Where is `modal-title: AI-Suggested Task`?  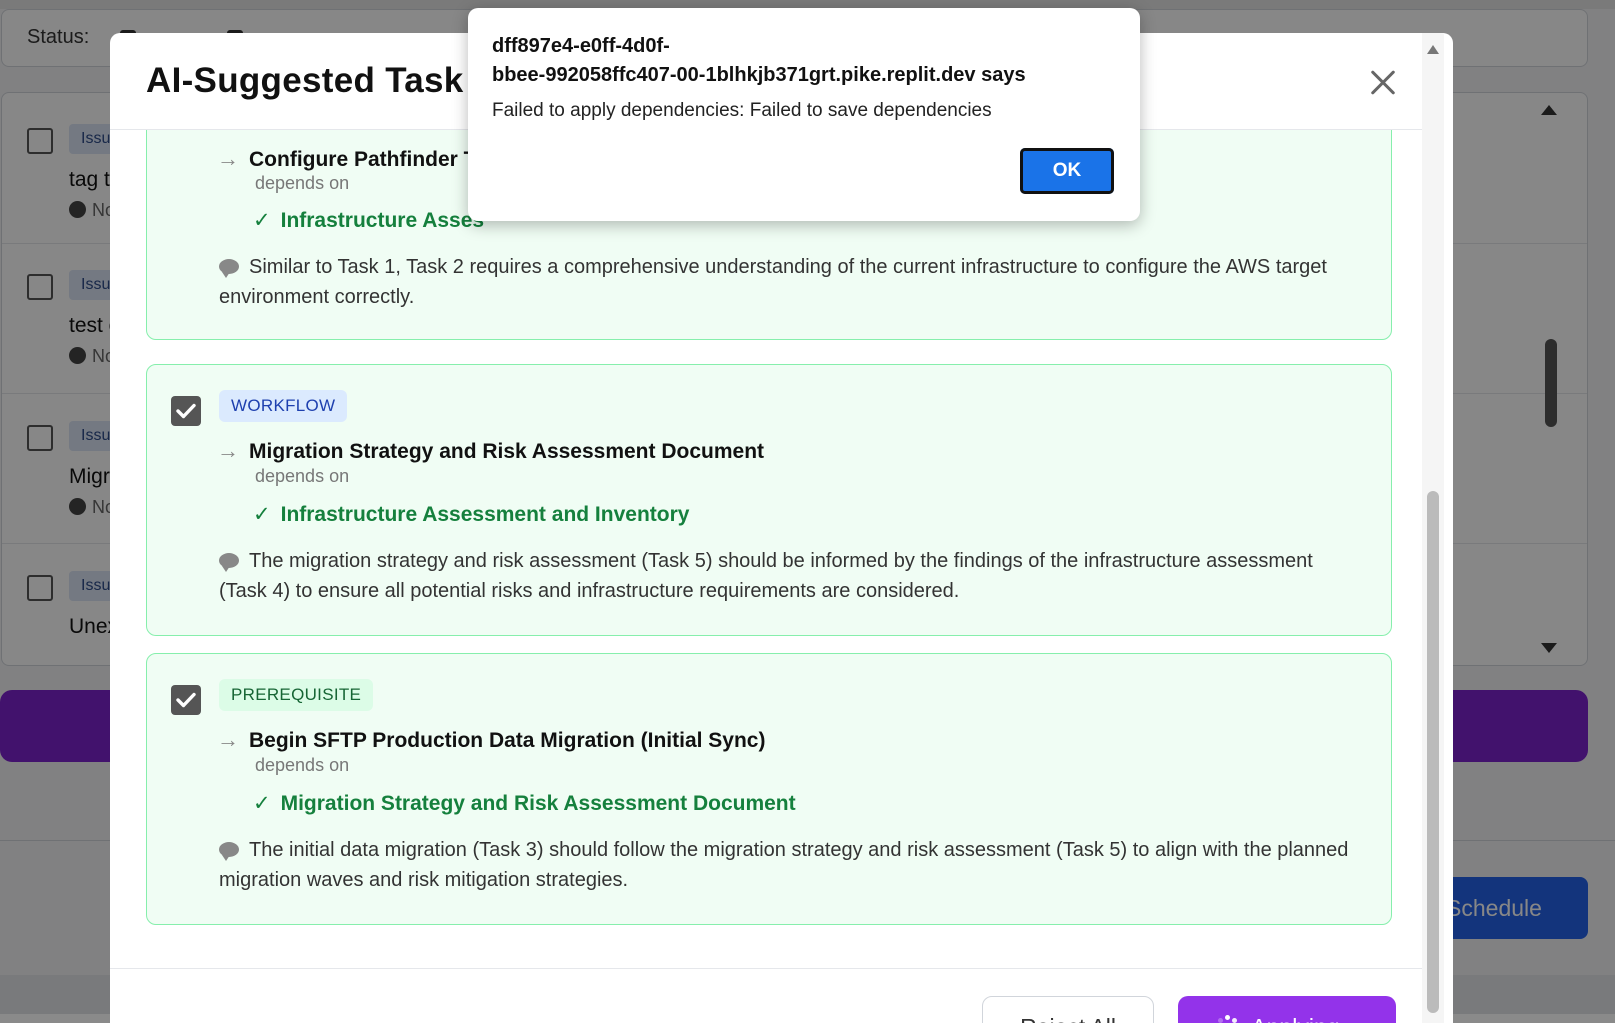
modal-title: AI-Suggested Task is located at coordinates (305, 81).